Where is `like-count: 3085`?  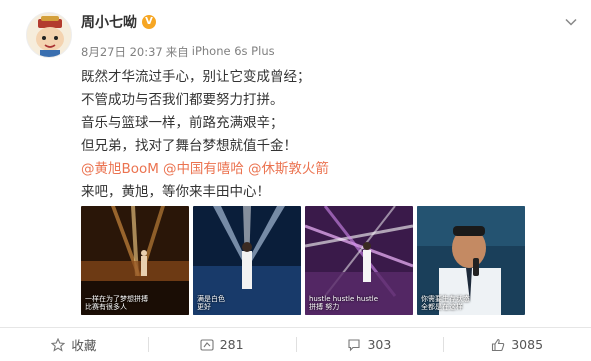 like-count: 3085 is located at coordinates (527, 344).